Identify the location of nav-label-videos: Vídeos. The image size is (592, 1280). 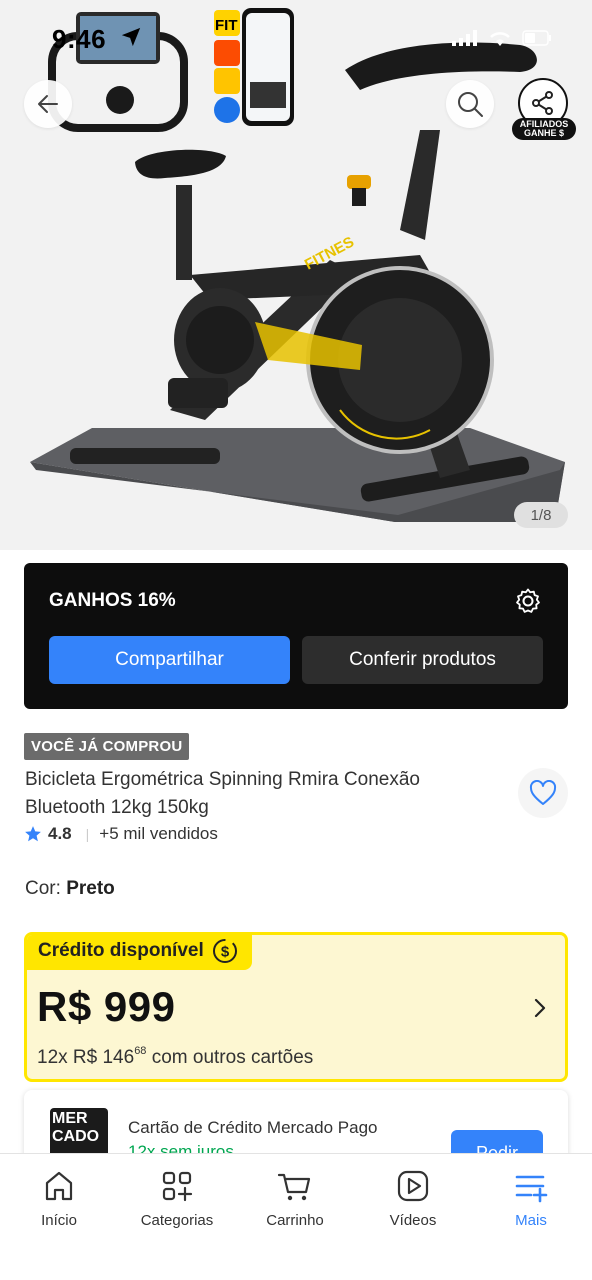
(413, 1220).